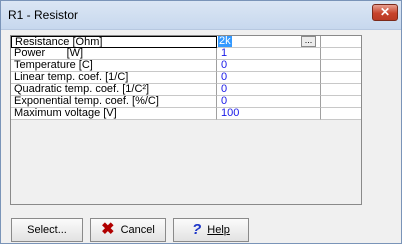 The image size is (402, 244). Describe the element at coordinates (269, 114) in the screenshot. I see `property-value: 100` at that location.